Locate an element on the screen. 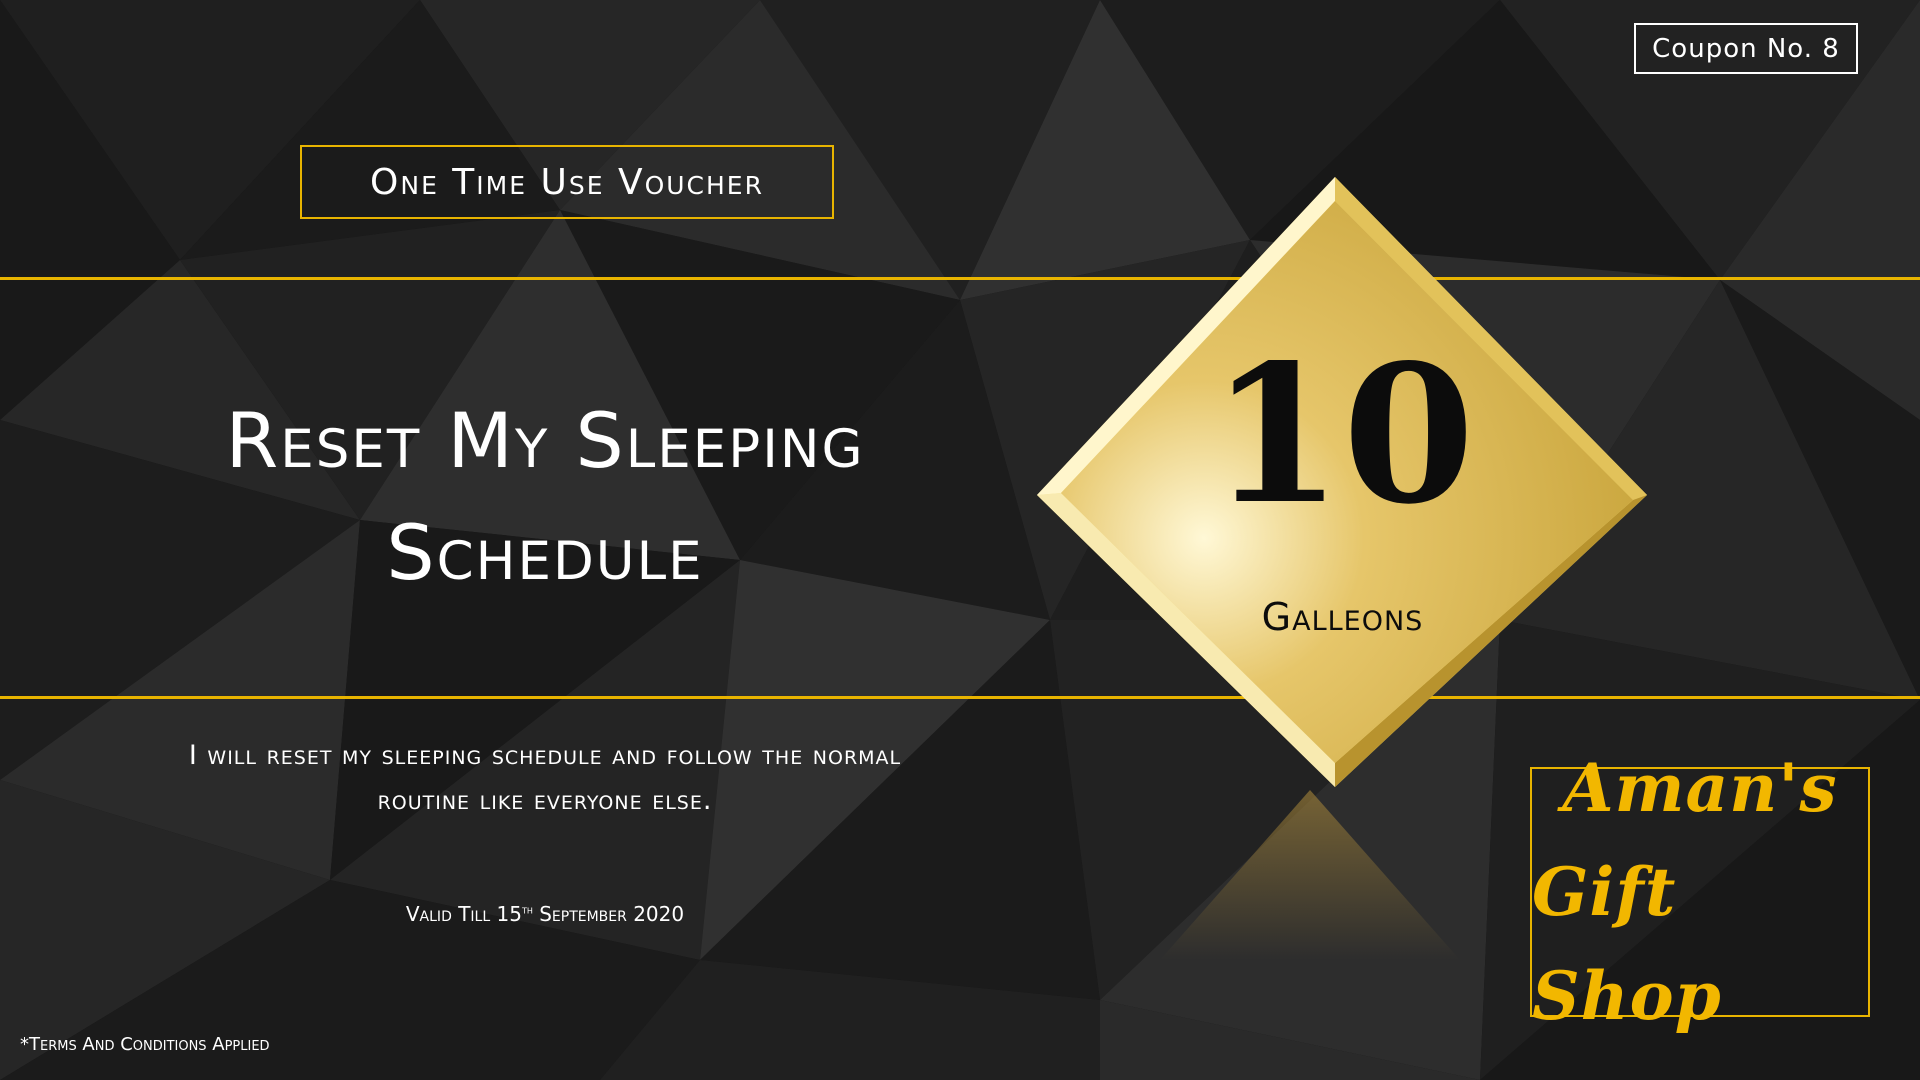 Image resolution: width=1920 pixels, height=1080 pixels. validity-ordinal: th is located at coordinates (527, 909).